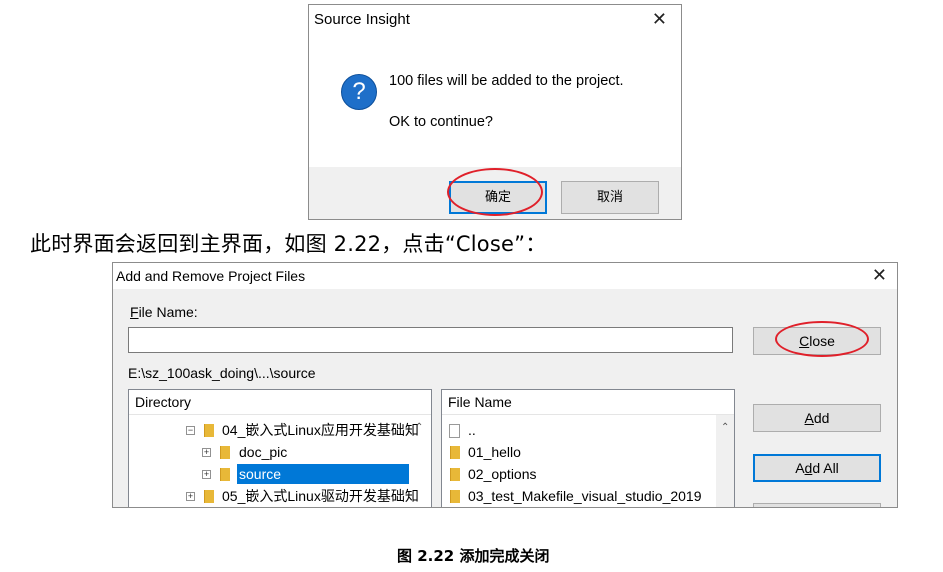 This screenshot has height=572, width=943. I want to click on dialog-title: Source Insight, so click(362, 19).